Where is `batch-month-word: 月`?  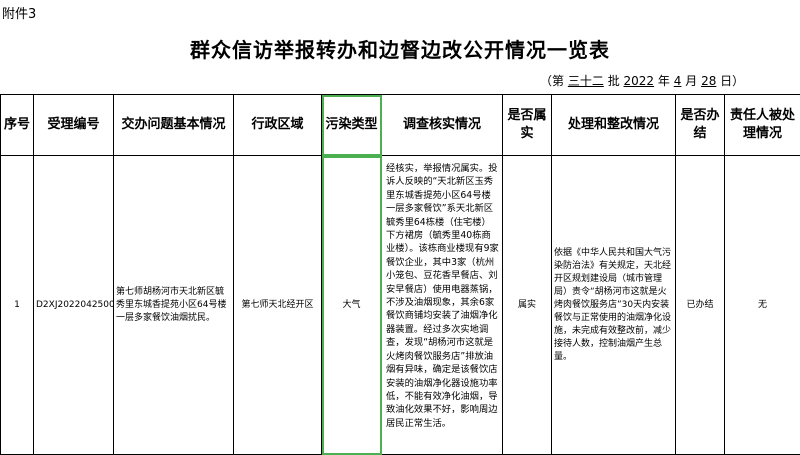 batch-month-word: 月 is located at coordinates (691, 81).